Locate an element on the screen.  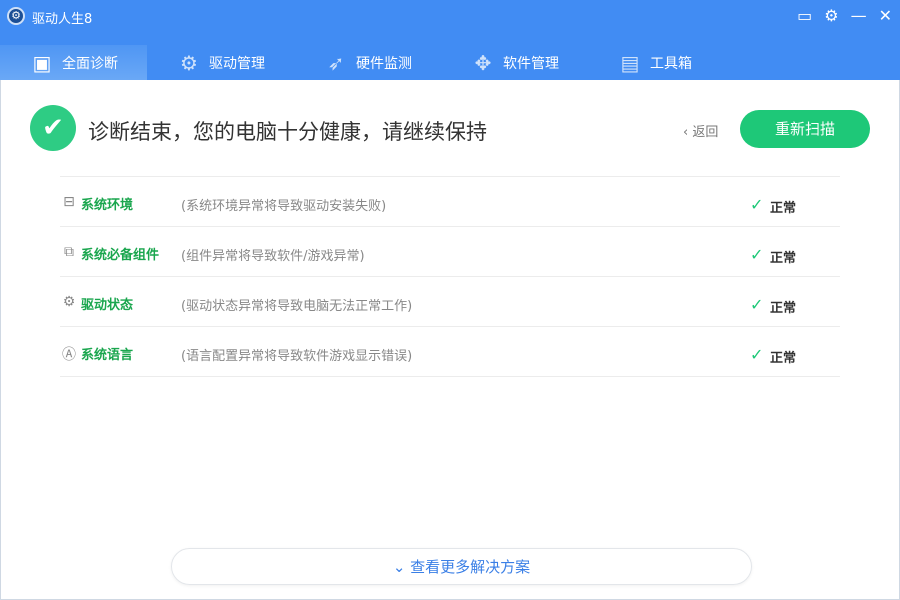
back-link: ‹ 返回 is located at coordinates (700, 130).